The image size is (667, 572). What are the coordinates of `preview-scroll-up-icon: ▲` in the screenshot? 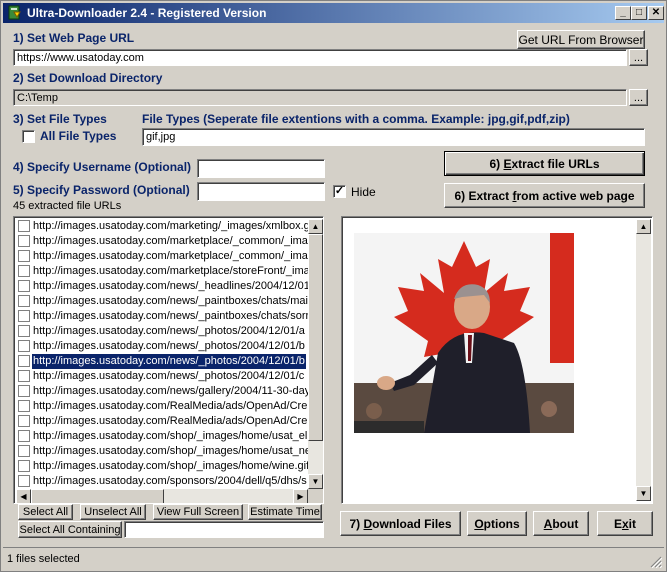 It's located at (643, 226).